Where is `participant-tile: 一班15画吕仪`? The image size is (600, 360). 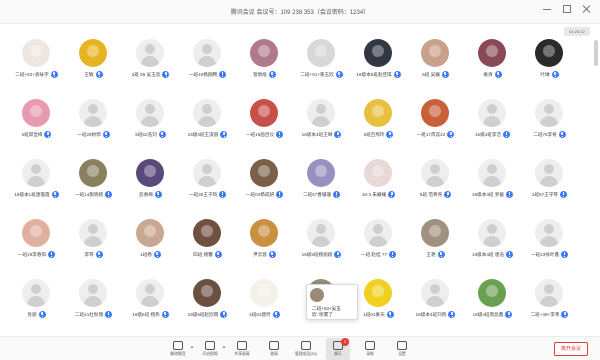 participant-tile: 一班15画吕仪 is located at coordinates (264, 126).